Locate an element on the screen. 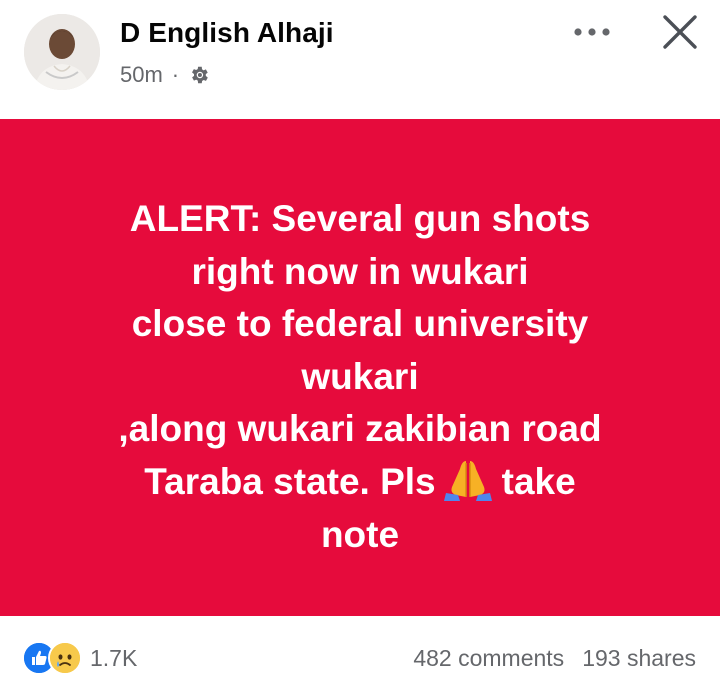 The width and height of the screenshot is (720, 690). reactions-summary: 1.7K is located at coordinates (79, 658).